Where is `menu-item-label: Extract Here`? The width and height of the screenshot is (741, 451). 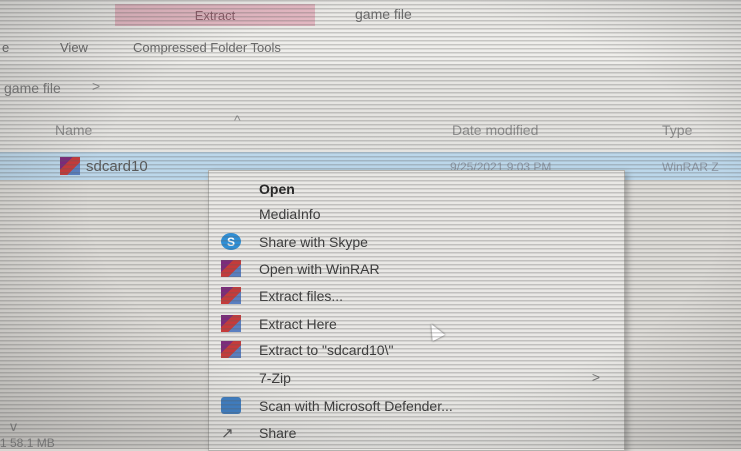
menu-item-label: Extract Here is located at coordinates (298, 324).